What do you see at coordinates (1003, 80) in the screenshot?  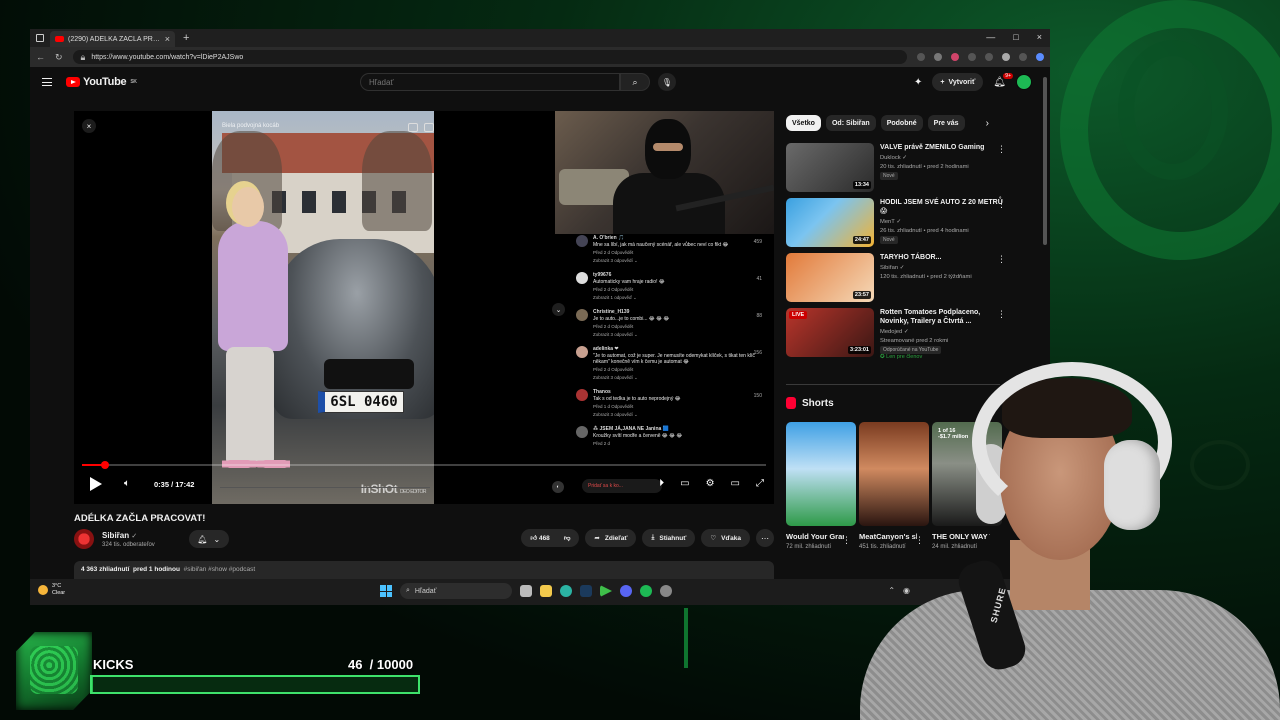 I see `notifications-button: 🔔︎ 9+` at bounding box center [1003, 80].